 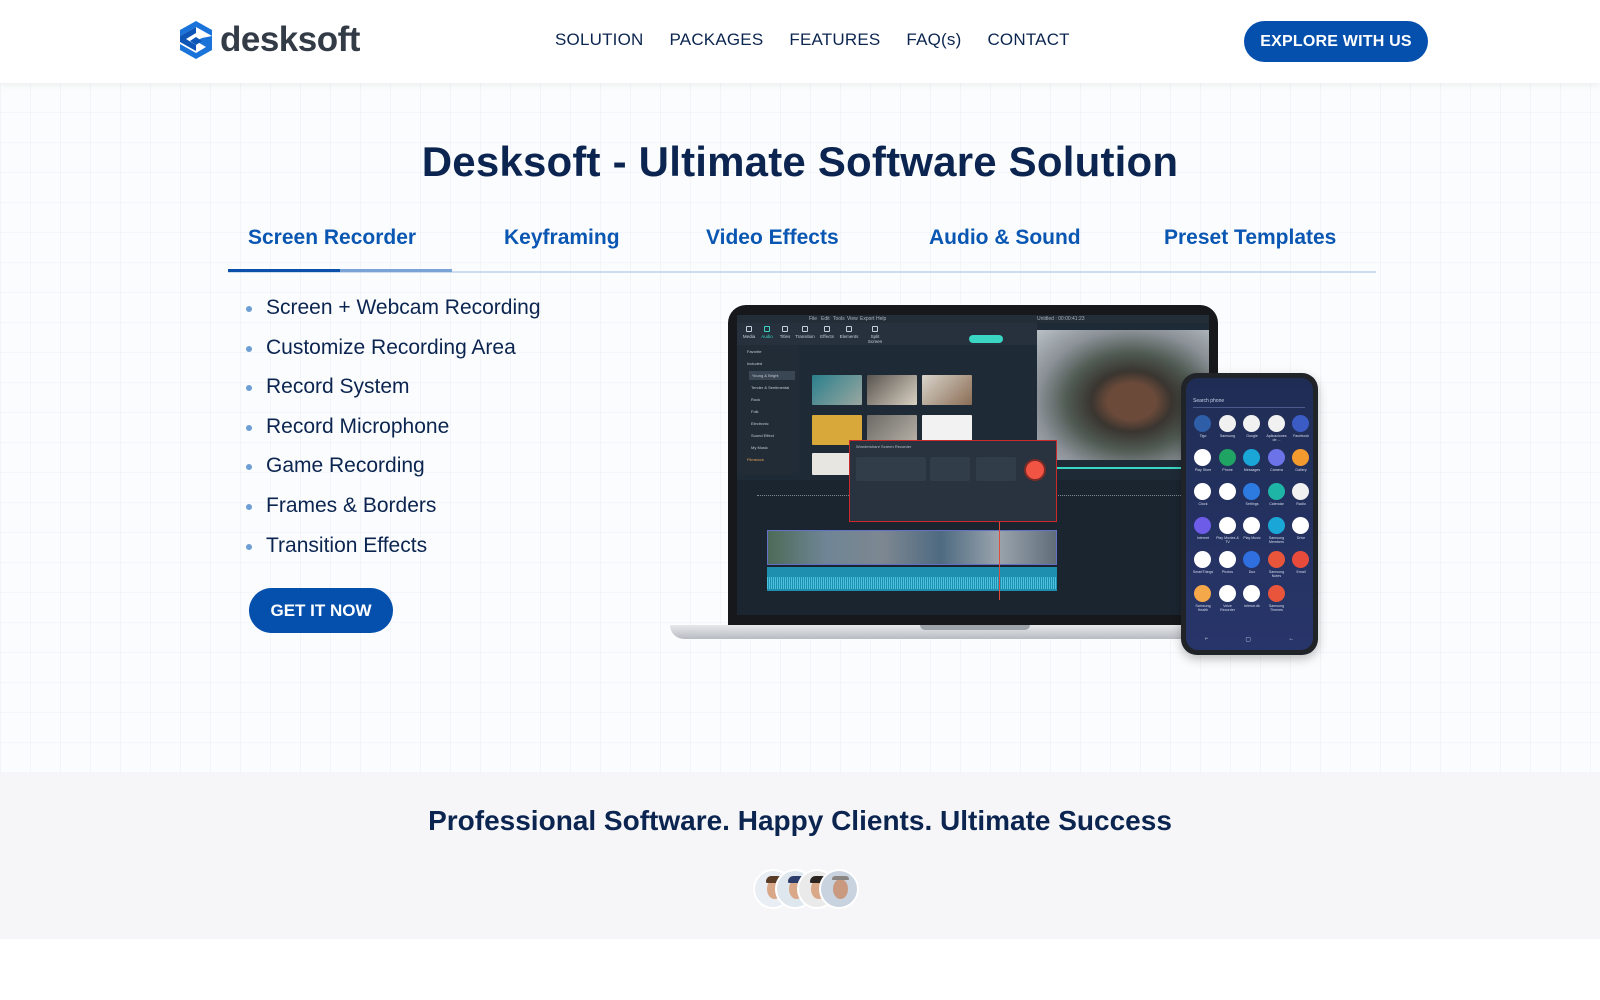 I want to click on feature-item: Screen + Webcam Recording, so click(x=393, y=313).